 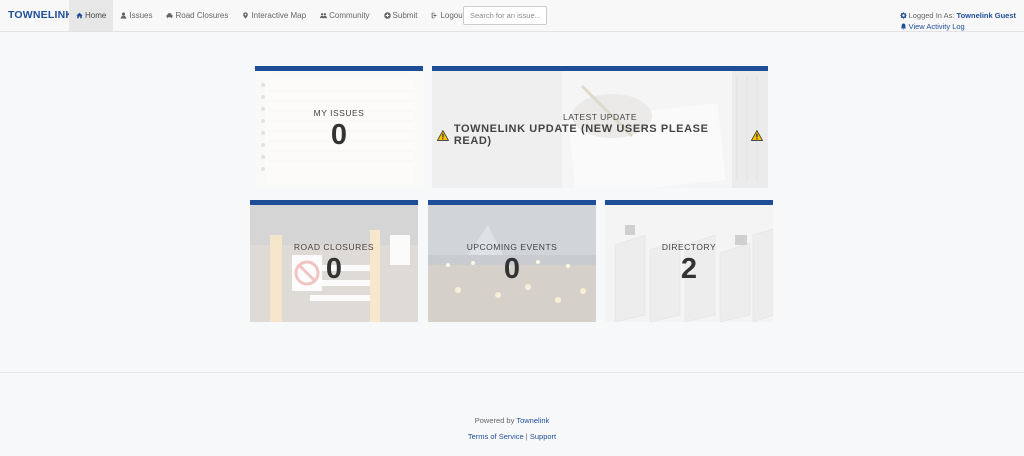 I want to click on my-issues-card: MY ISSUES 0, so click(x=339, y=127).